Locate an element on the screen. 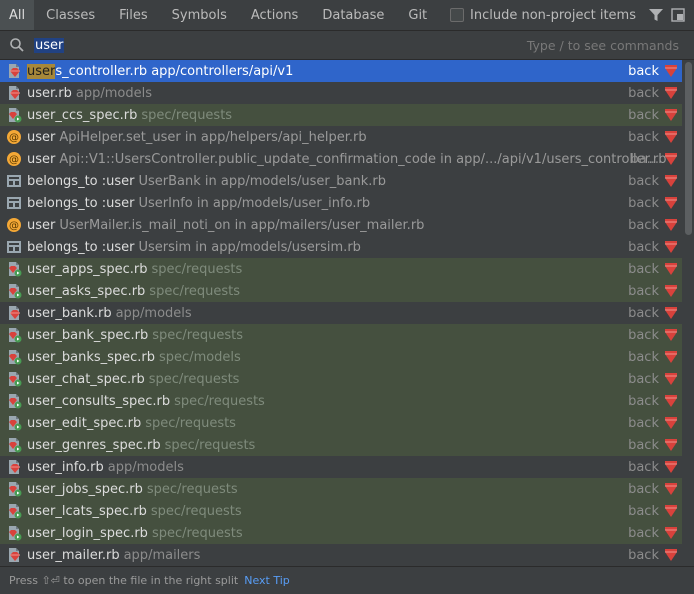 The width and height of the screenshot is (694, 594). tab-git: Git is located at coordinates (417, 15).